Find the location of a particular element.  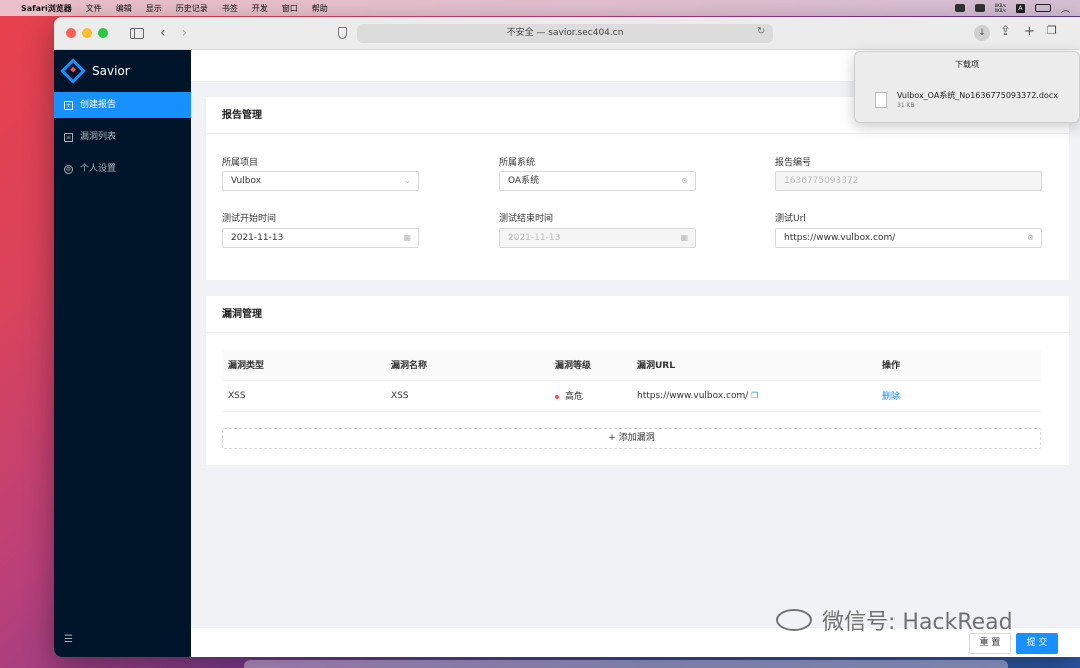

app-sidebar: Savior + 创建报告 ≡ 漏洞列表 ⚙ 个人设置 ☰ is located at coordinates (122, 353).